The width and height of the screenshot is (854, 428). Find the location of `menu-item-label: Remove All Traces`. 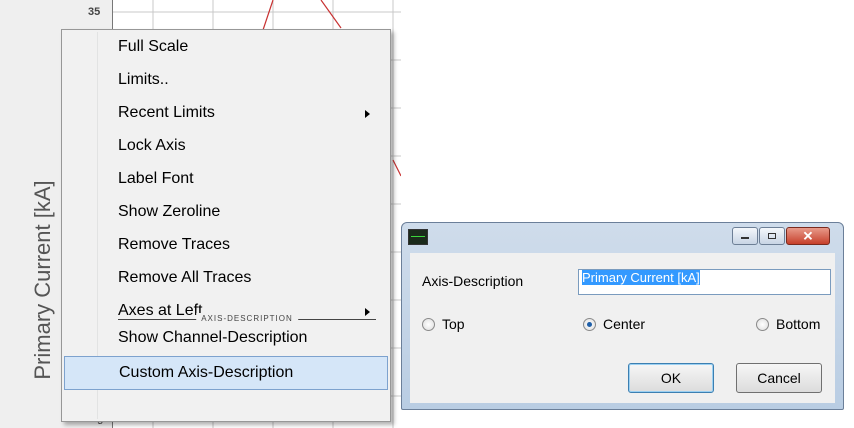

menu-item-label: Remove All Traces is located at coordinates (185, 277).